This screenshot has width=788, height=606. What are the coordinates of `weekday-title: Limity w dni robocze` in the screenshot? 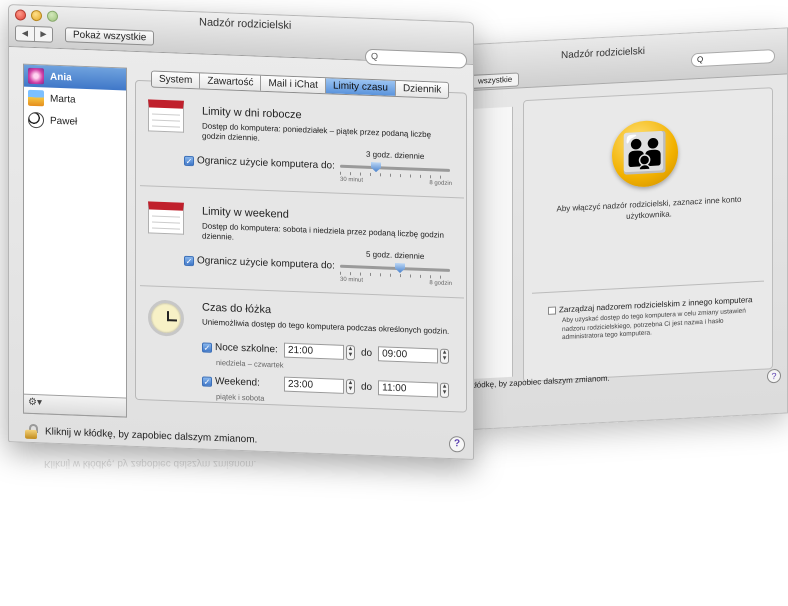 It's located at (252, 113).